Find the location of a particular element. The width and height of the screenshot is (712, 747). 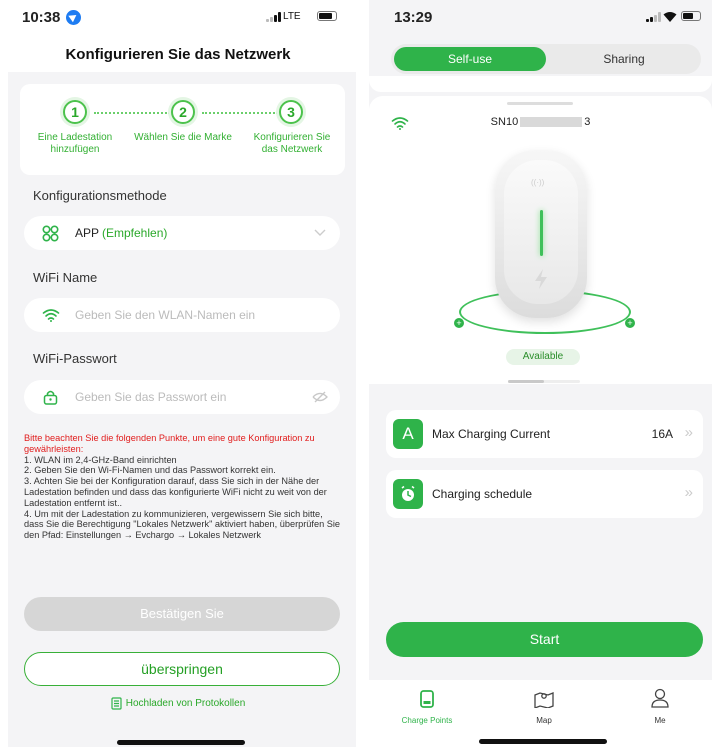

sharing-tab: Sharing is located at coordinates (624, 59).